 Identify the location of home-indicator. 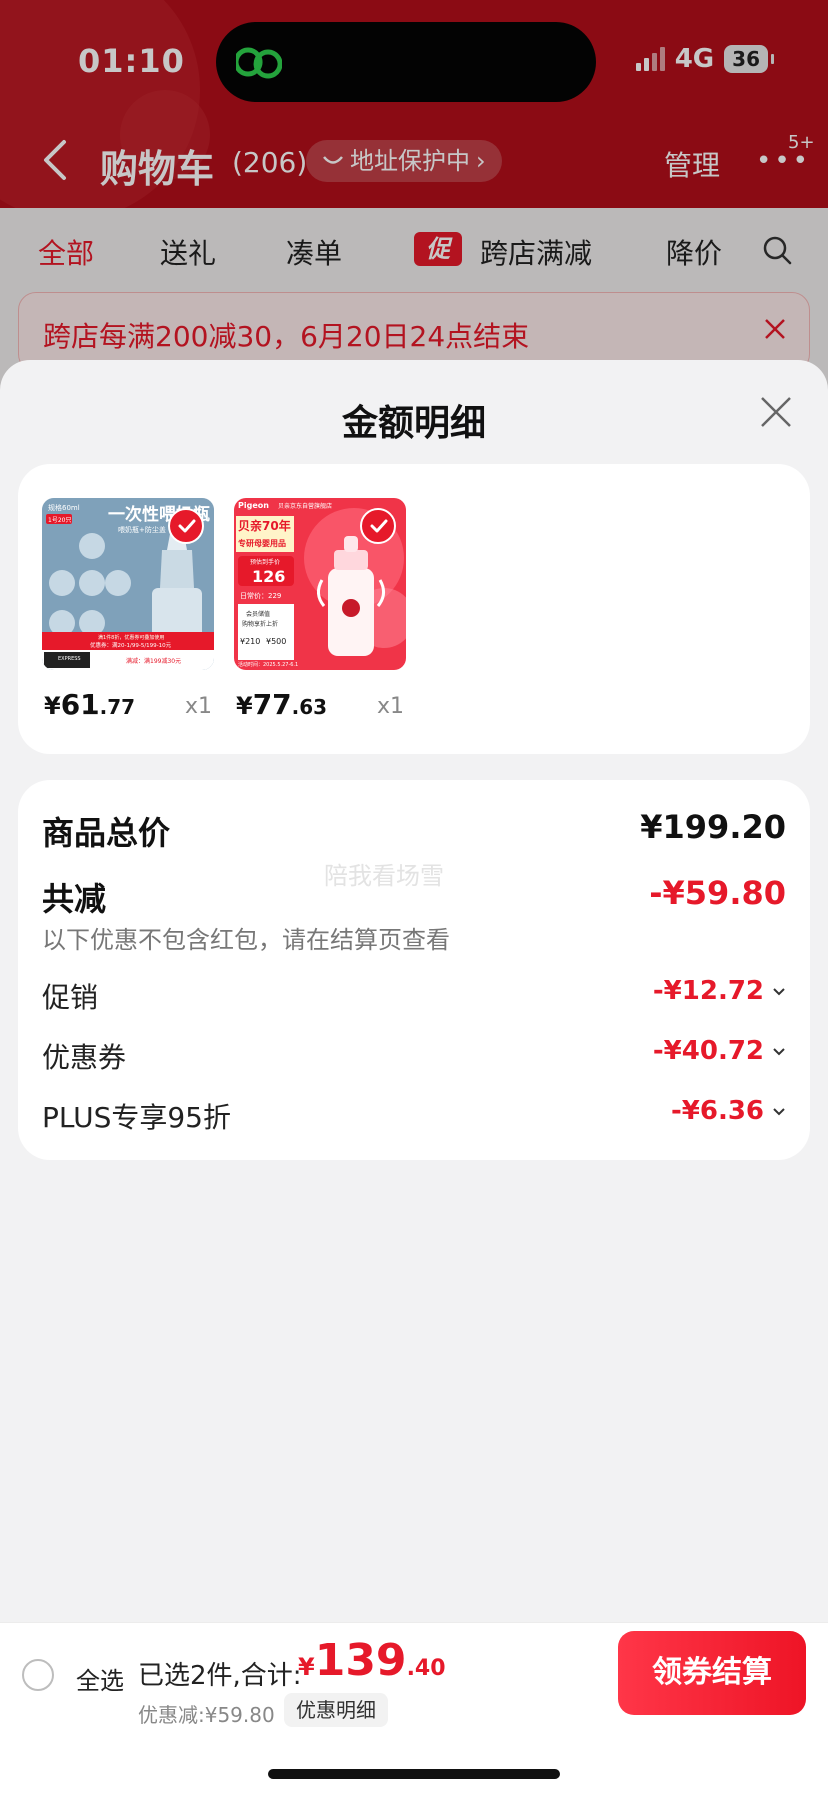
(414, 1774).